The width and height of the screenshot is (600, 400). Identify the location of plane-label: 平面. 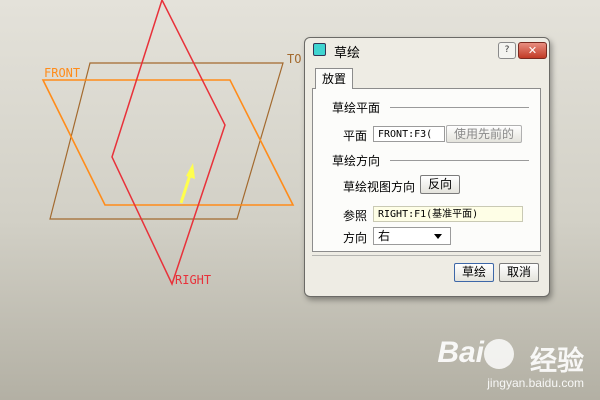
(355, 136).